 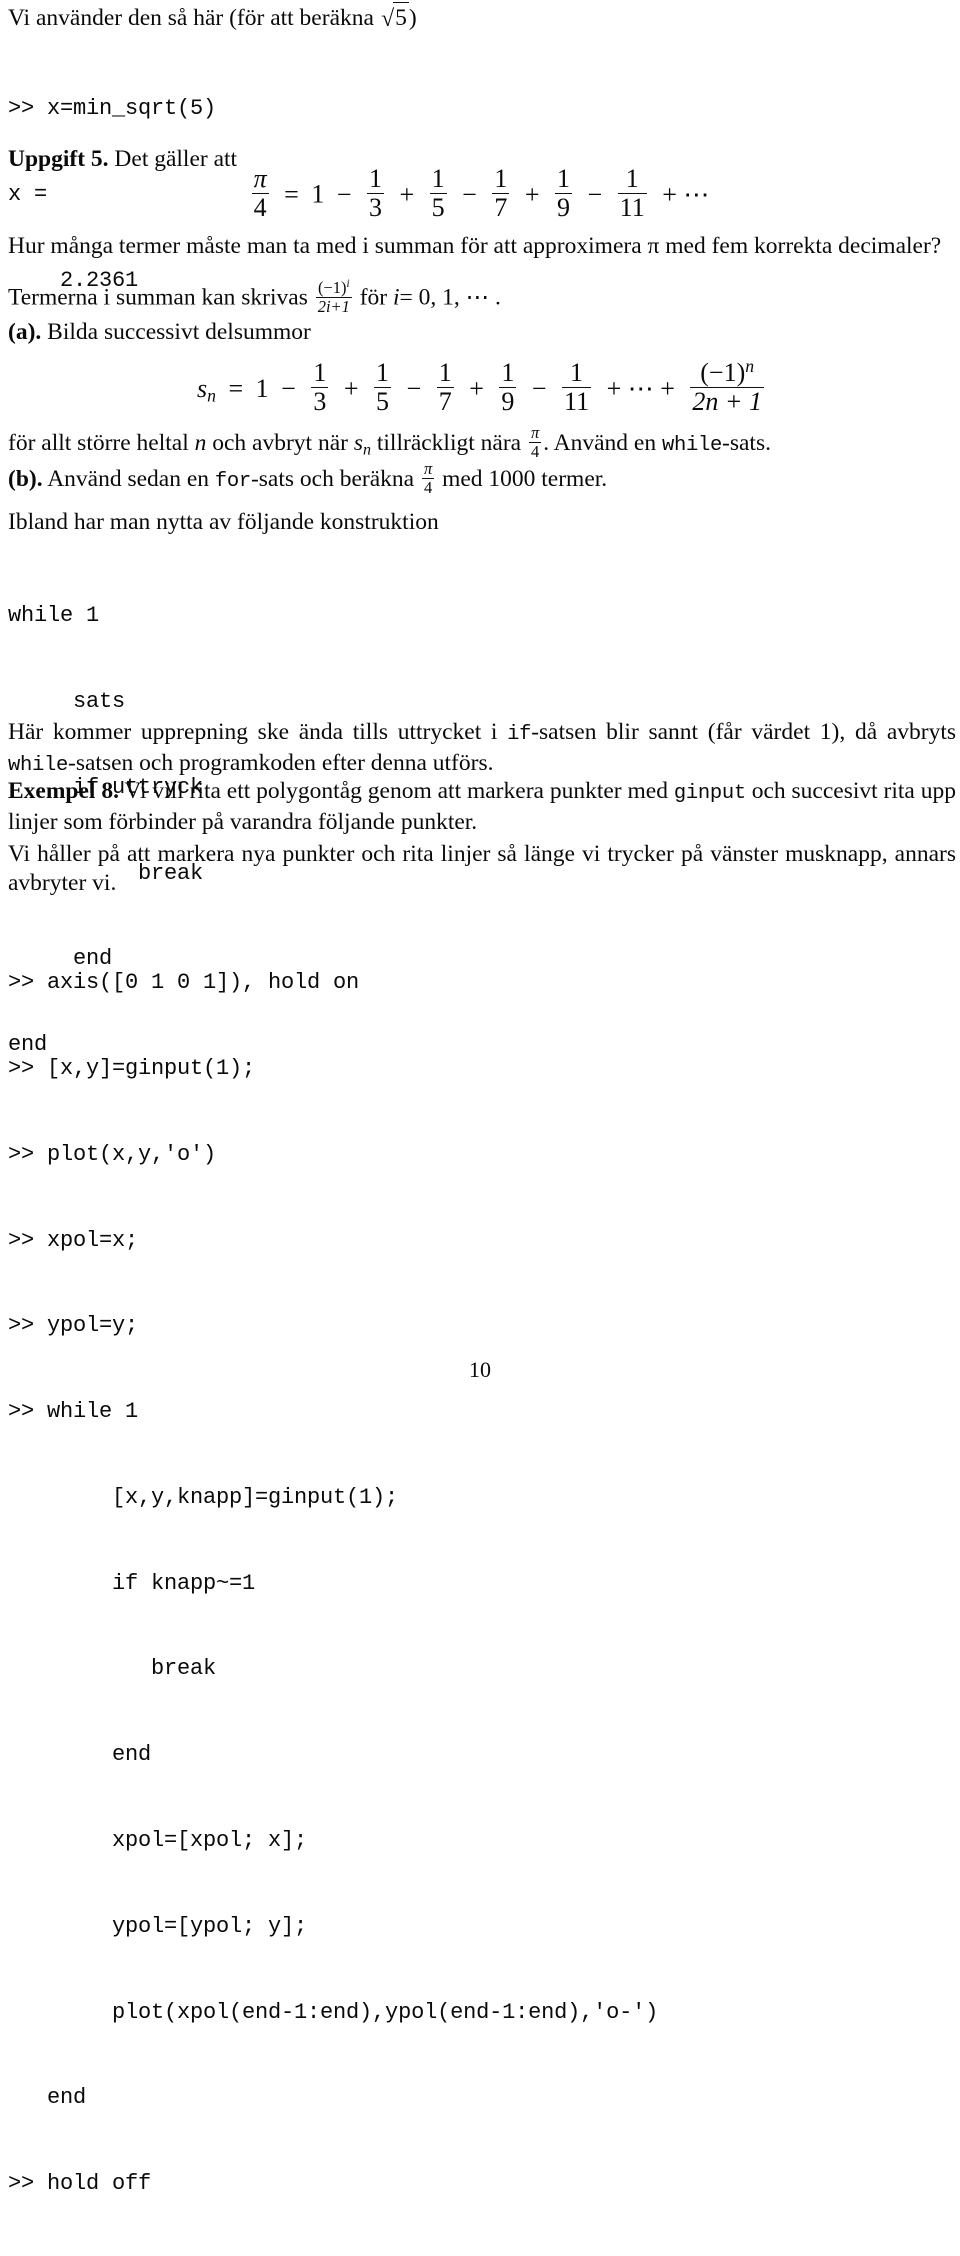 What do you see at coordinates (318, 194) in the screenshot?
I see `first-term: 1` at bounding box center [318, 194].